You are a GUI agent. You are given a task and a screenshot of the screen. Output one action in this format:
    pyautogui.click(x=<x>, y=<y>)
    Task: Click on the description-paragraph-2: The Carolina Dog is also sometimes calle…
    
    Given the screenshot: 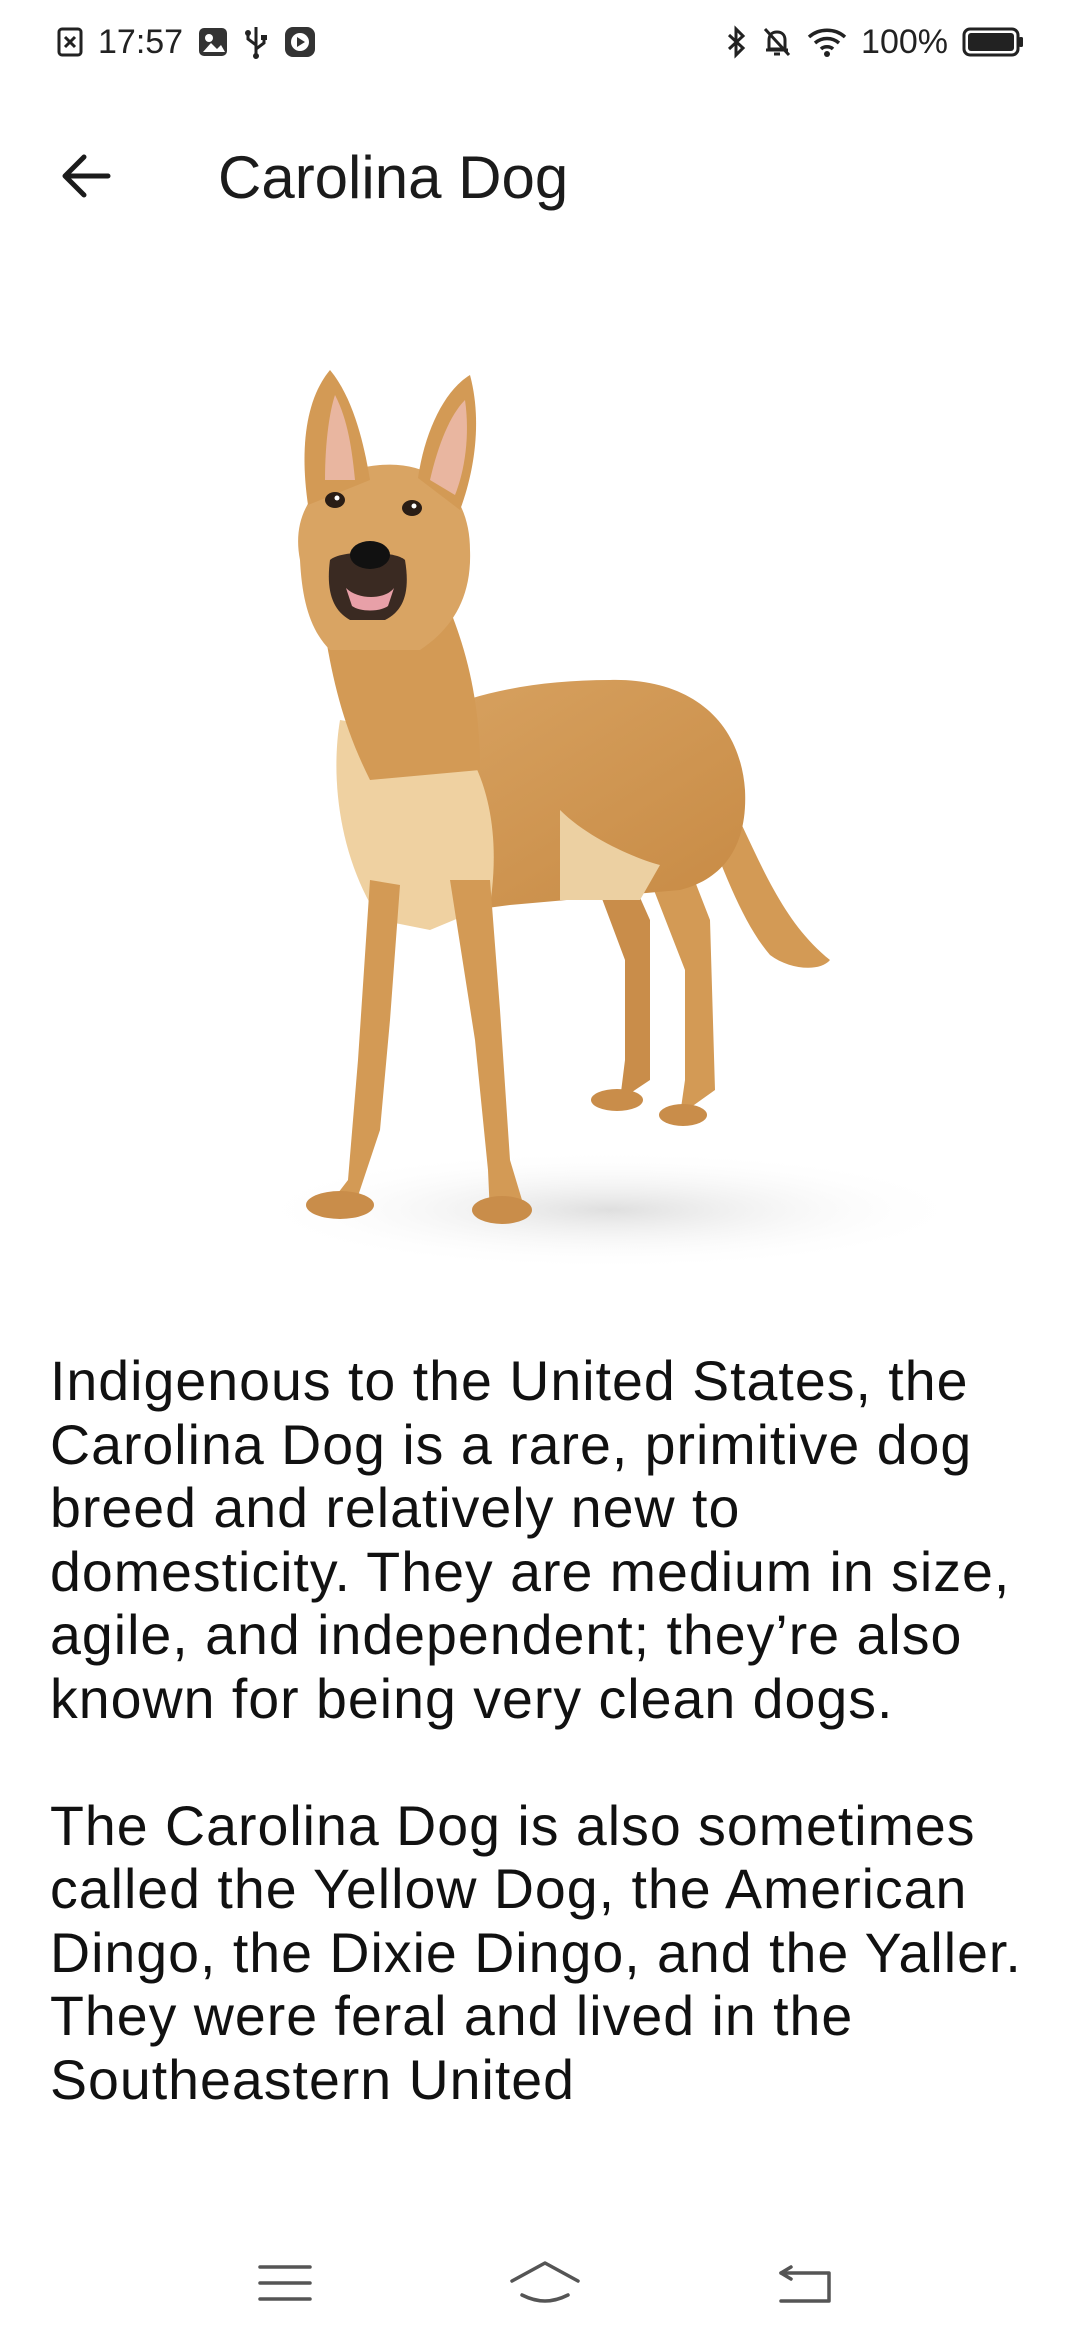 What is the action you would take?
    pyautogui.click(x=536, y=1952)
    